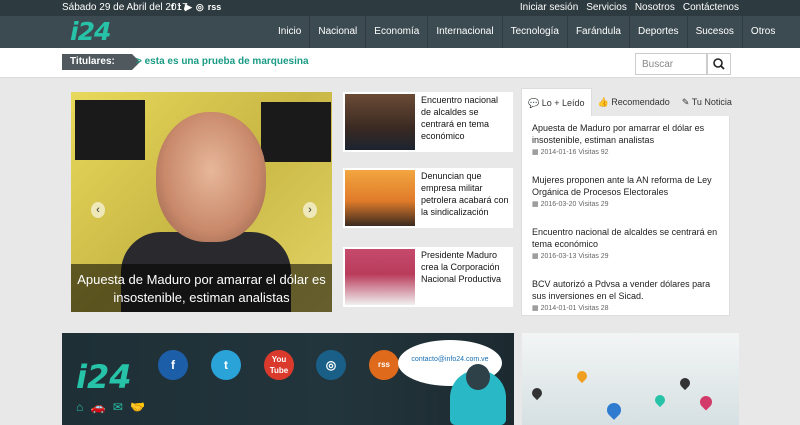  Describe the element at coordinates (534, 103) in the screenshot. I see `comments-icon: 💬` at that location.